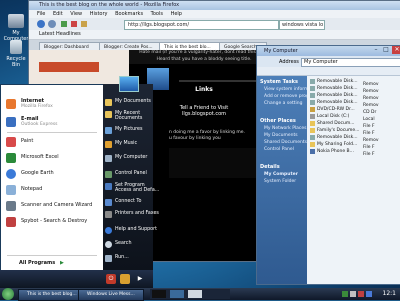 This screenshot has width=400, height=301. What do you see at coordinates (354, 151) in the screenshot?
I see `drive-row: Nokia Phone B... File F` at bounding box center [354, 151].